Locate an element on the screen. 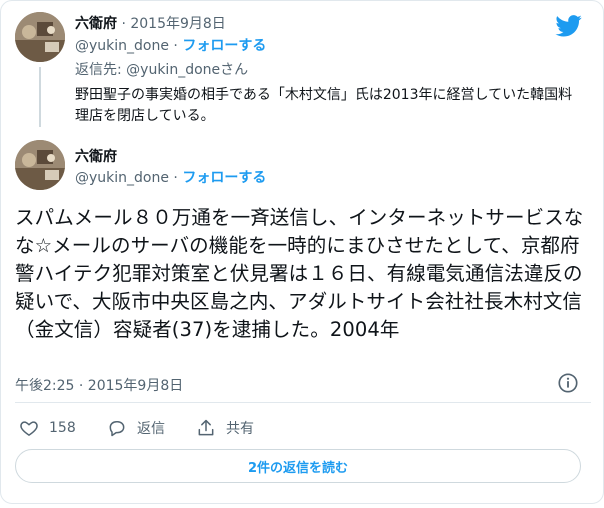 This screenshot has height=508, width=604. parent-avatar is located at coordinates (40, 37).